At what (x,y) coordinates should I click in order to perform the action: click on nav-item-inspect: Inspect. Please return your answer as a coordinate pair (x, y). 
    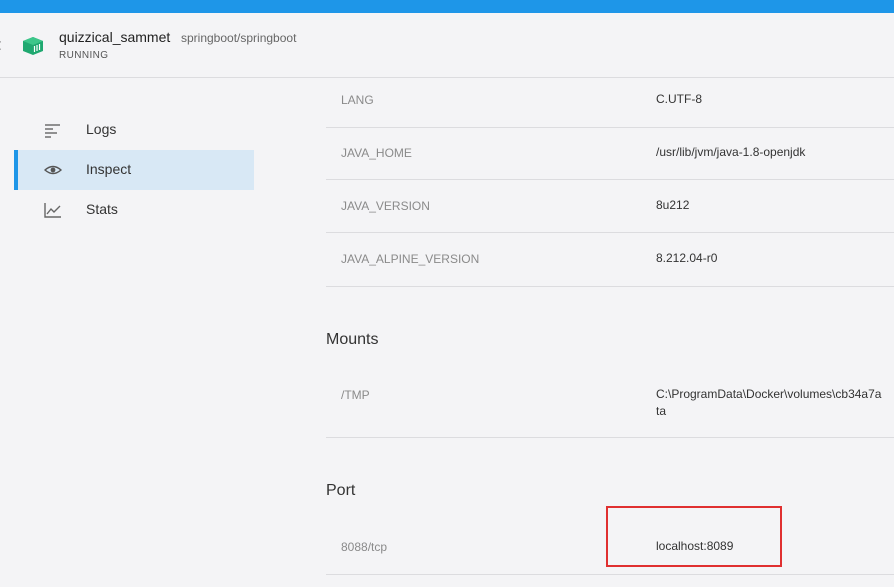
    Looking at the image, I should click on (134, 170).